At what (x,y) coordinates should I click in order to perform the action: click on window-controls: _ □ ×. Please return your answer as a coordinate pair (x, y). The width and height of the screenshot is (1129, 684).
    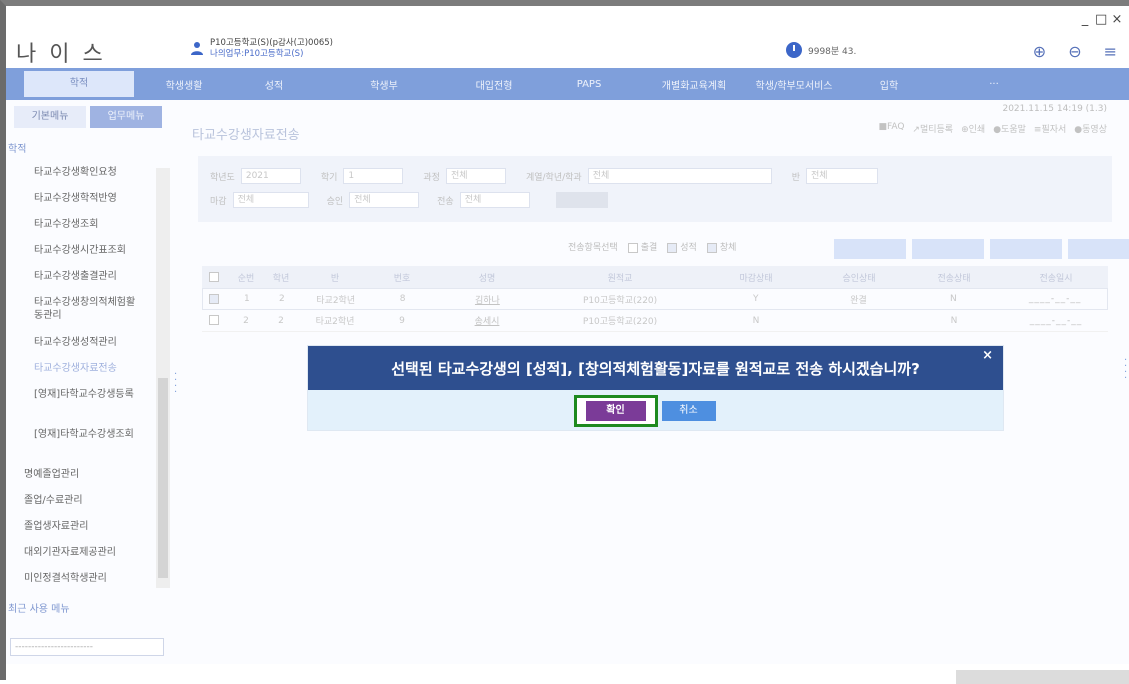
    Looking at the image, I should click on (1101, 19).